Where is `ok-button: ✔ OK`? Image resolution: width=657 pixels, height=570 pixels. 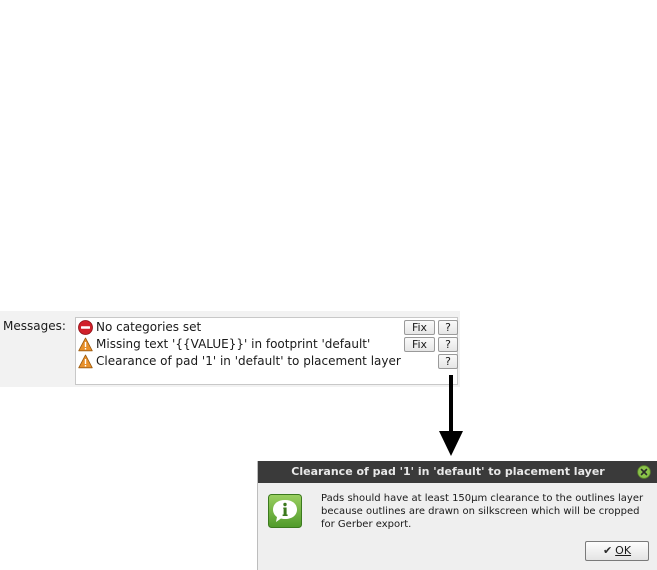 ok-button: ✔ OK is located at coordinates (617, 551).